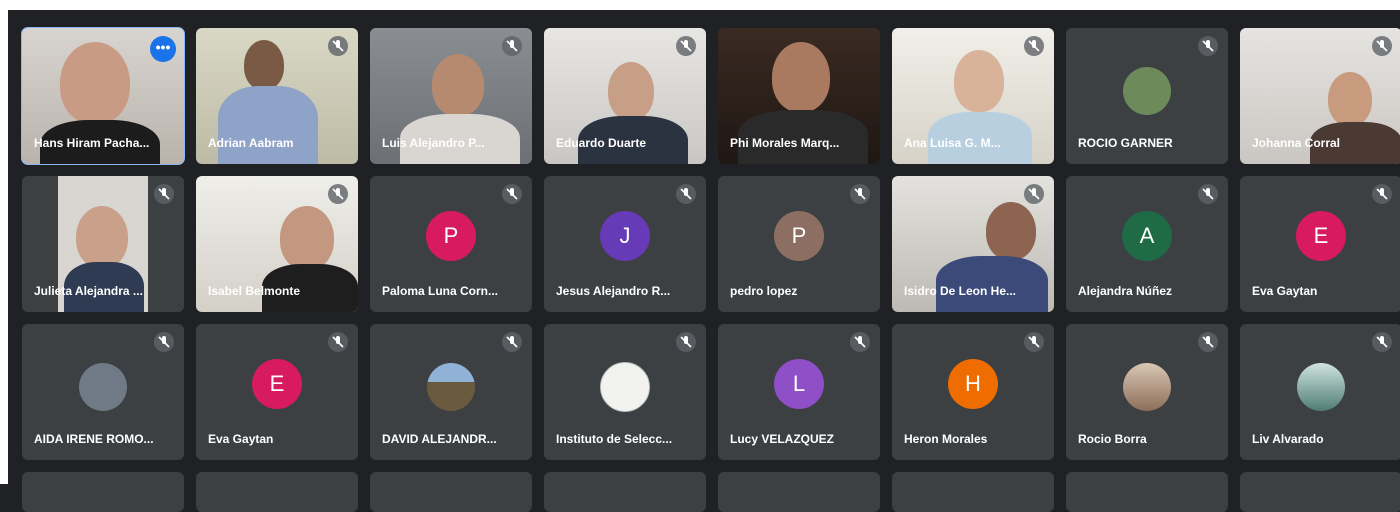  What do you see at coordinates (4, 242) in the screenshot?
I see `left-edge` at bounding box center [4, 242].